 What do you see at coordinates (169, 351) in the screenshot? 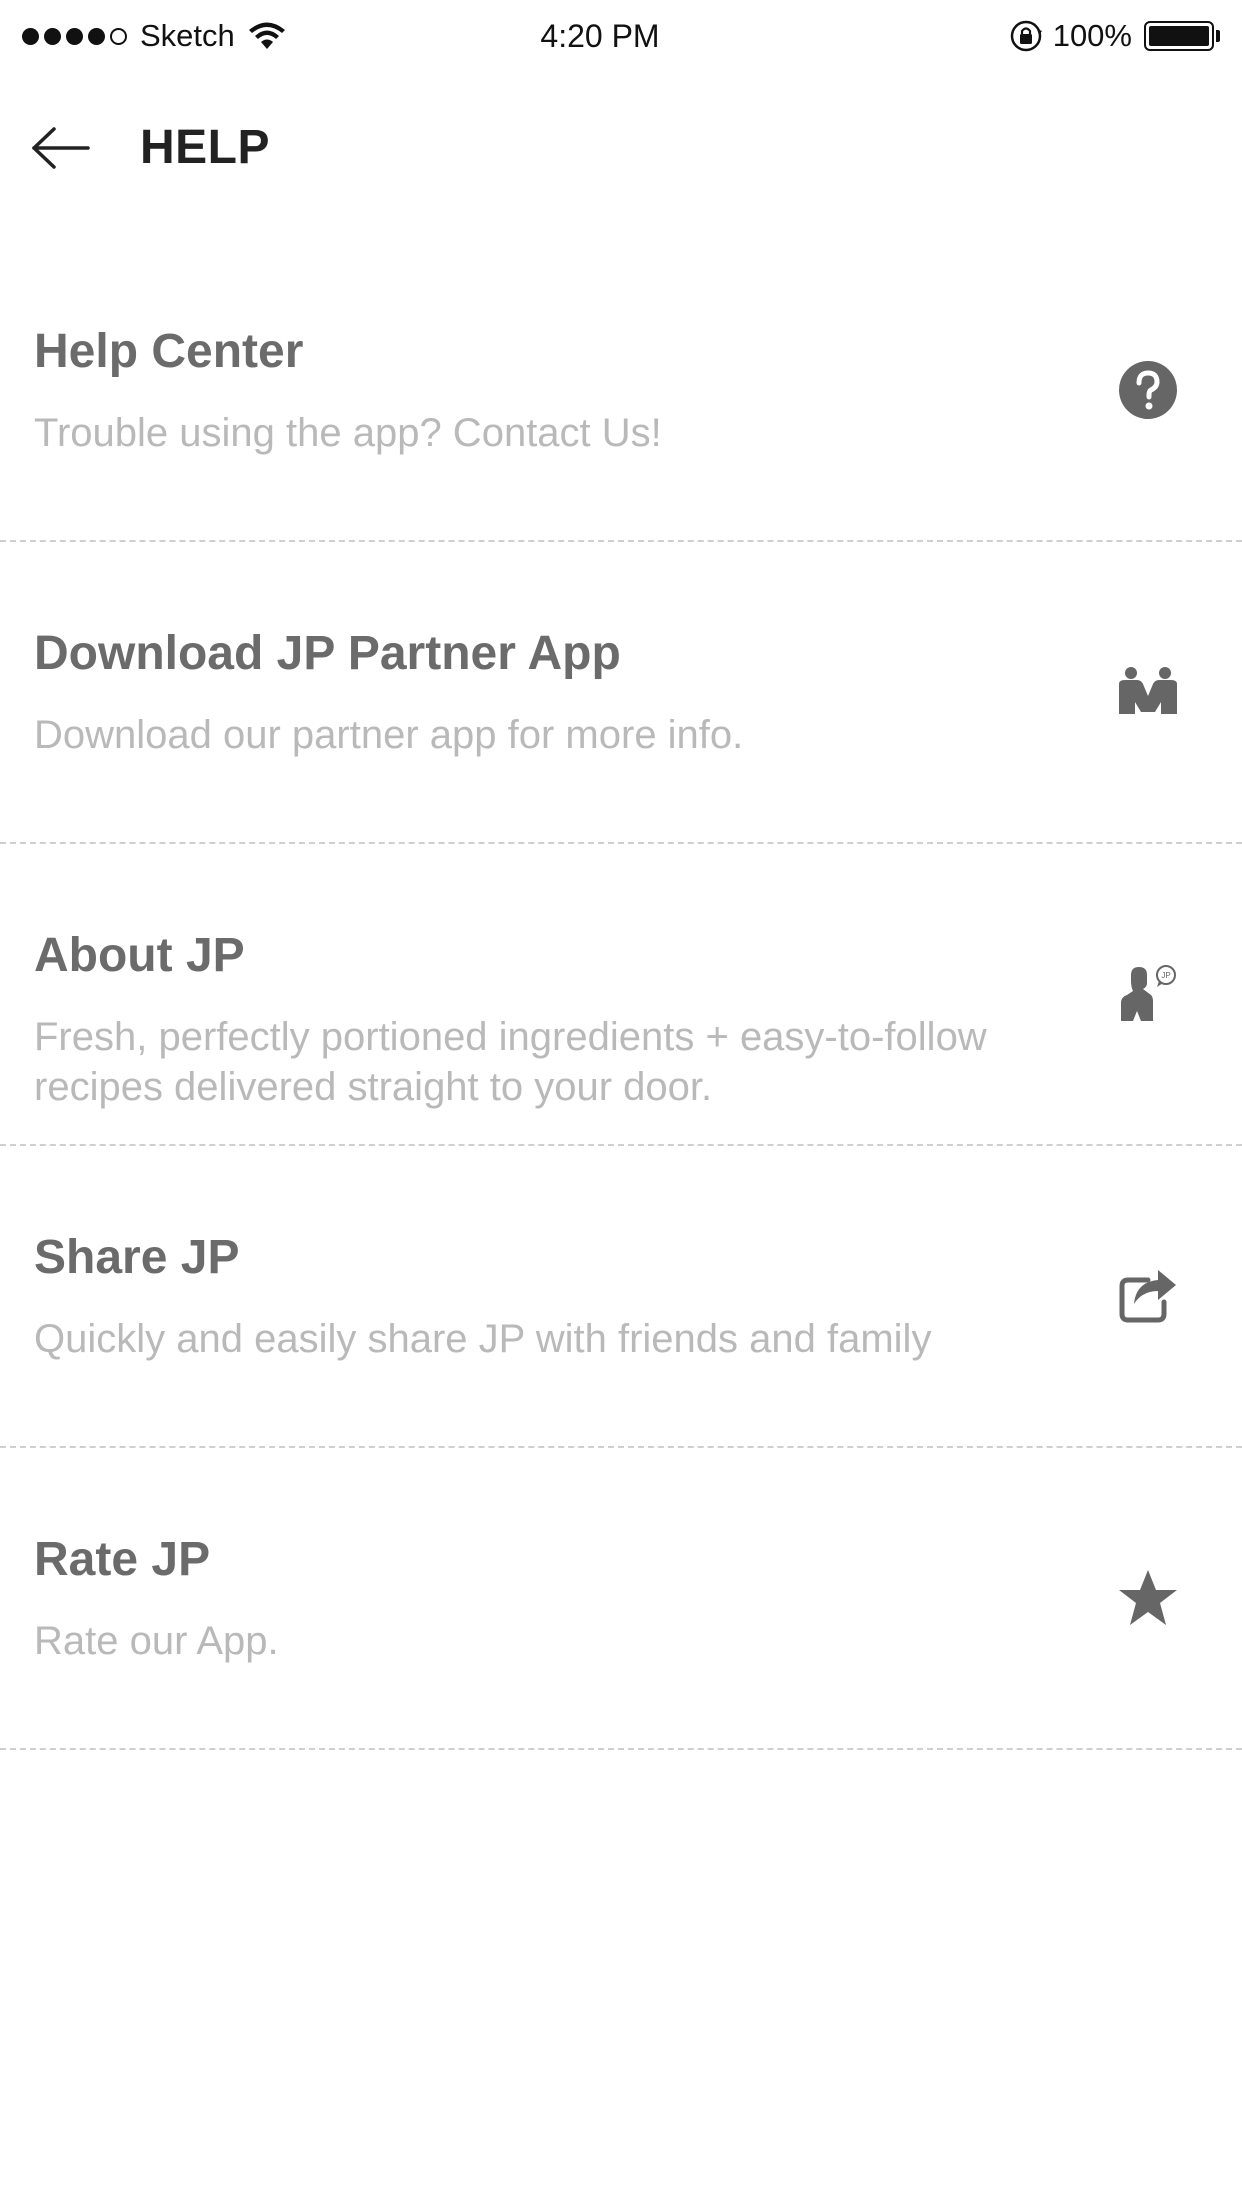
I see `item-title: Help Center` at bounding box center [169, 351].